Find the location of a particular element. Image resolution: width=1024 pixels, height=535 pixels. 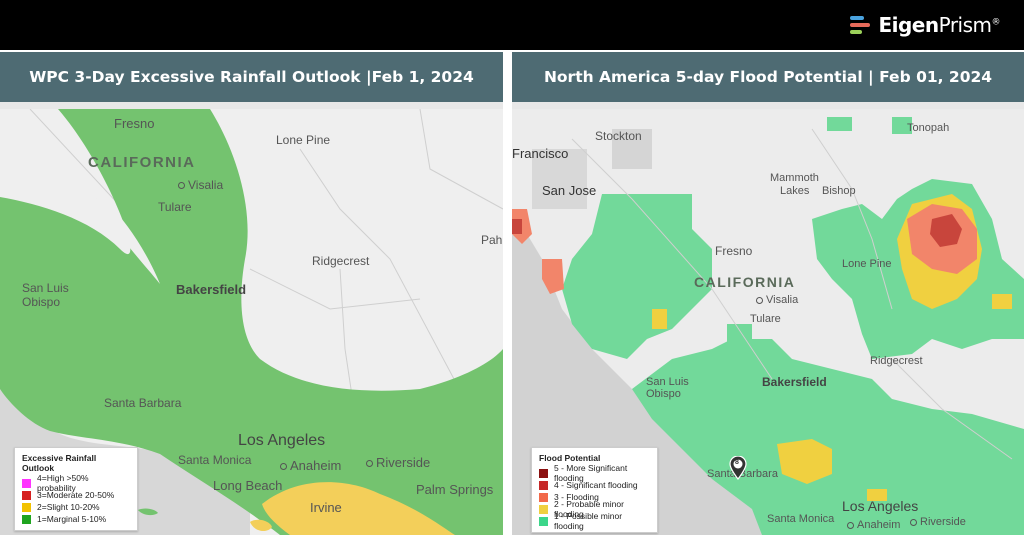

location-pin-icon: 8 is located at coordinates (738, 468).